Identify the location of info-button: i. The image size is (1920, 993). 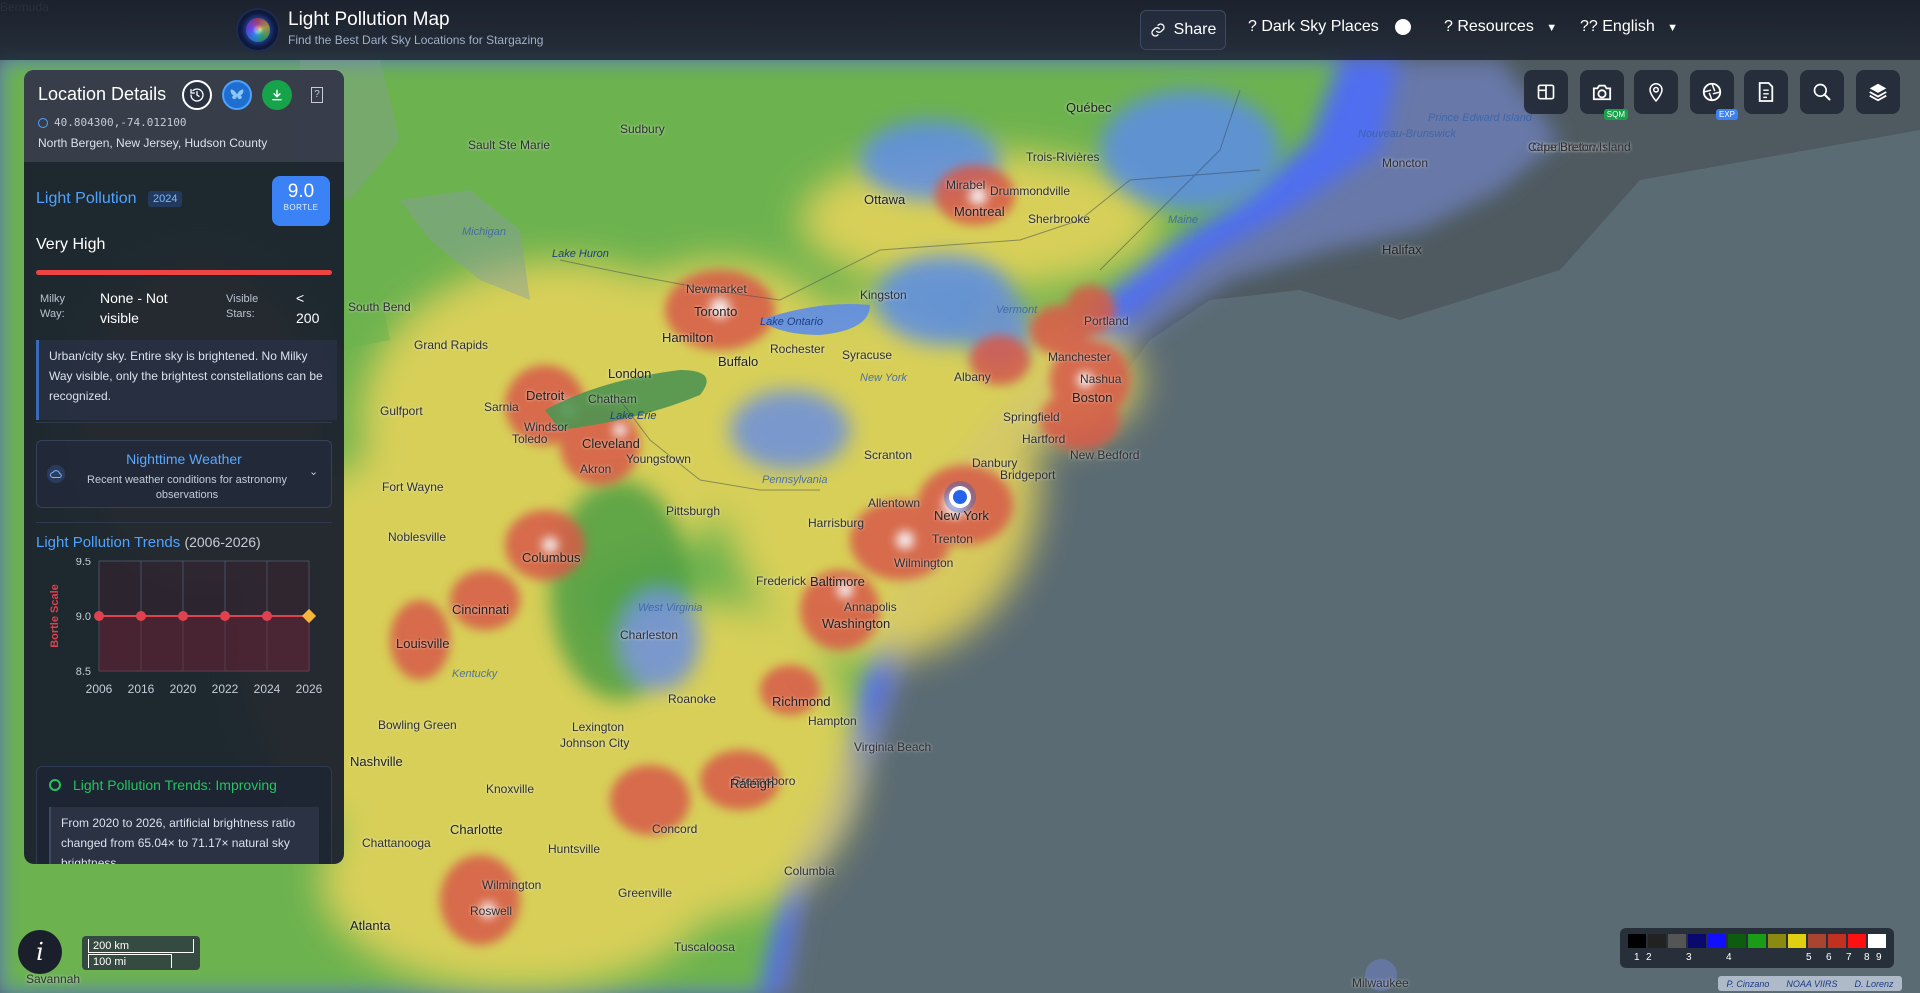
(40, 952).